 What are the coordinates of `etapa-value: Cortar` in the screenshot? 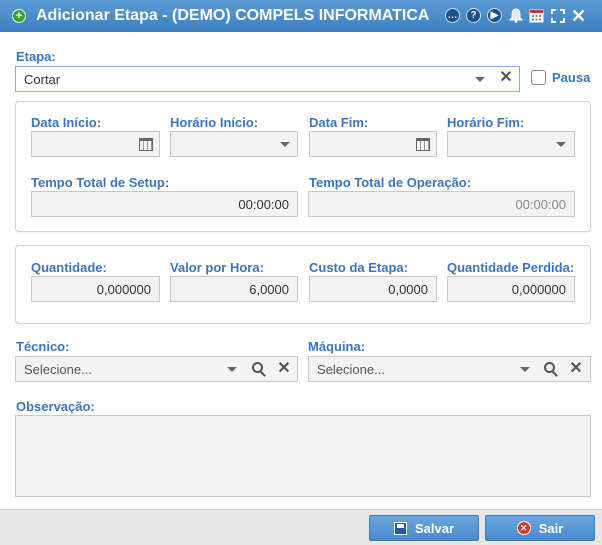 It's located at (42, 79).